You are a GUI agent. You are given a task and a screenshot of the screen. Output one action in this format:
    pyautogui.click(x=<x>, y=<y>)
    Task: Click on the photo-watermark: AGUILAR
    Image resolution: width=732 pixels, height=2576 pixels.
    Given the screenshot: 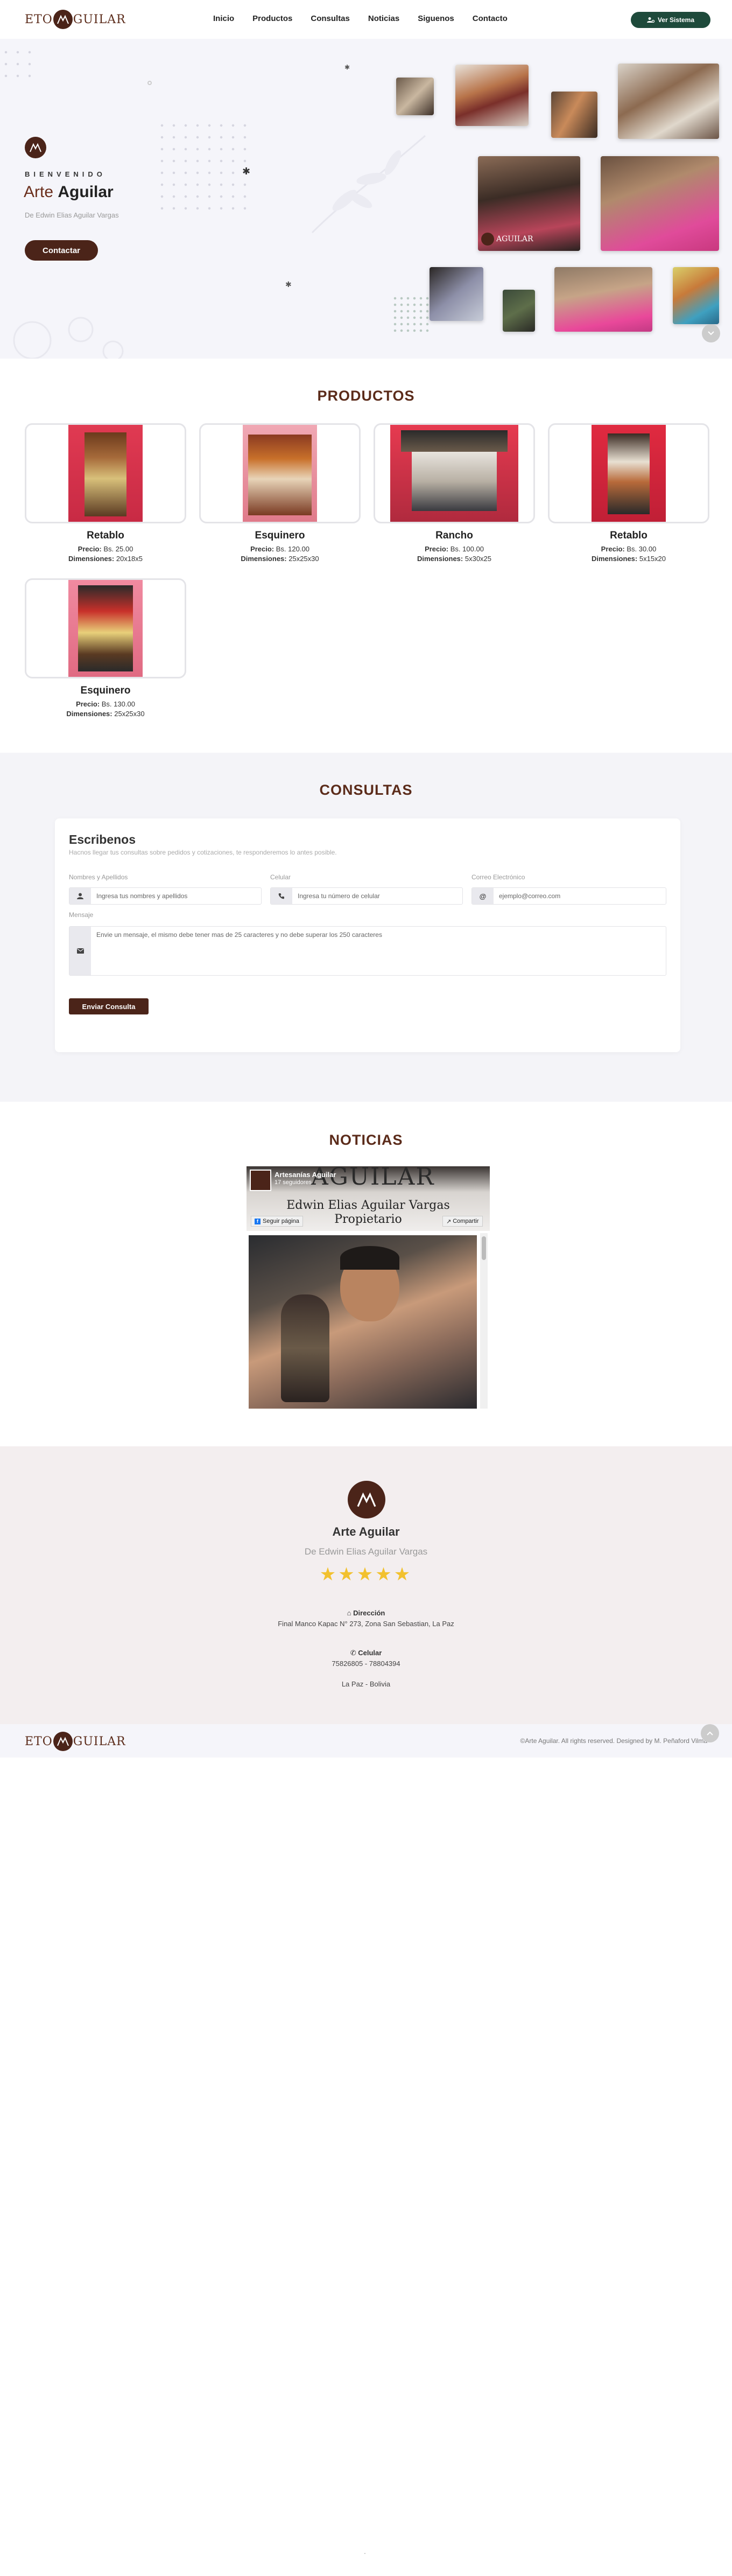 What is the action you would take?
    pyautogui.click(x=514, y=239)
    